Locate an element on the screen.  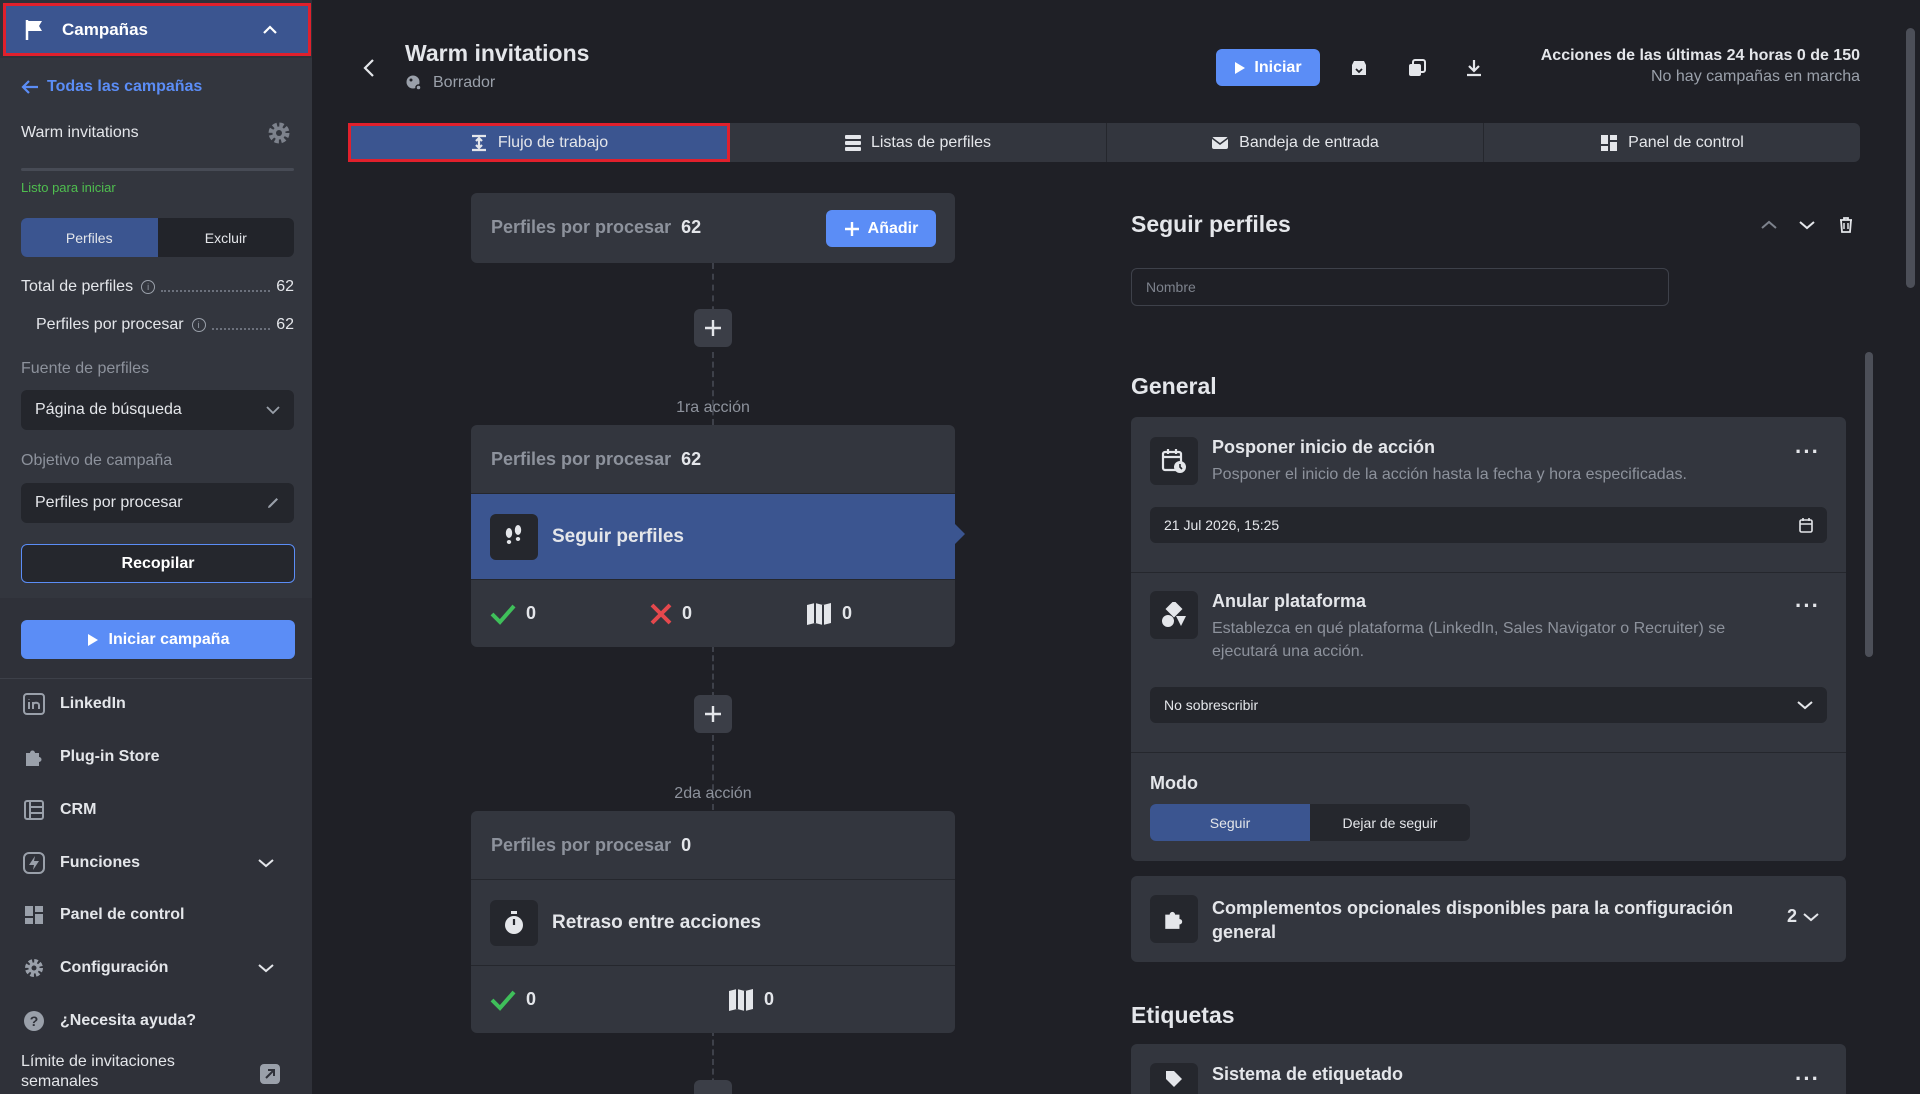
campaigns-header: Campañas is located at coordinates (157, 29).